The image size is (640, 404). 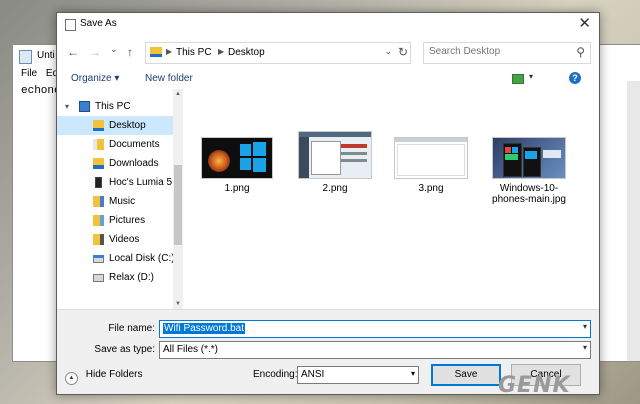 What do you see at coordinates (134, 163) in the screenshot?
I see `nav-item-label: Downloads` at bounding box center [134, 163].